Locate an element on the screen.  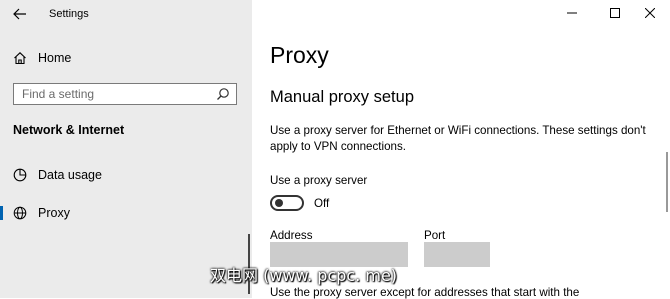
maximize-button is located at coordinates (615, 13).